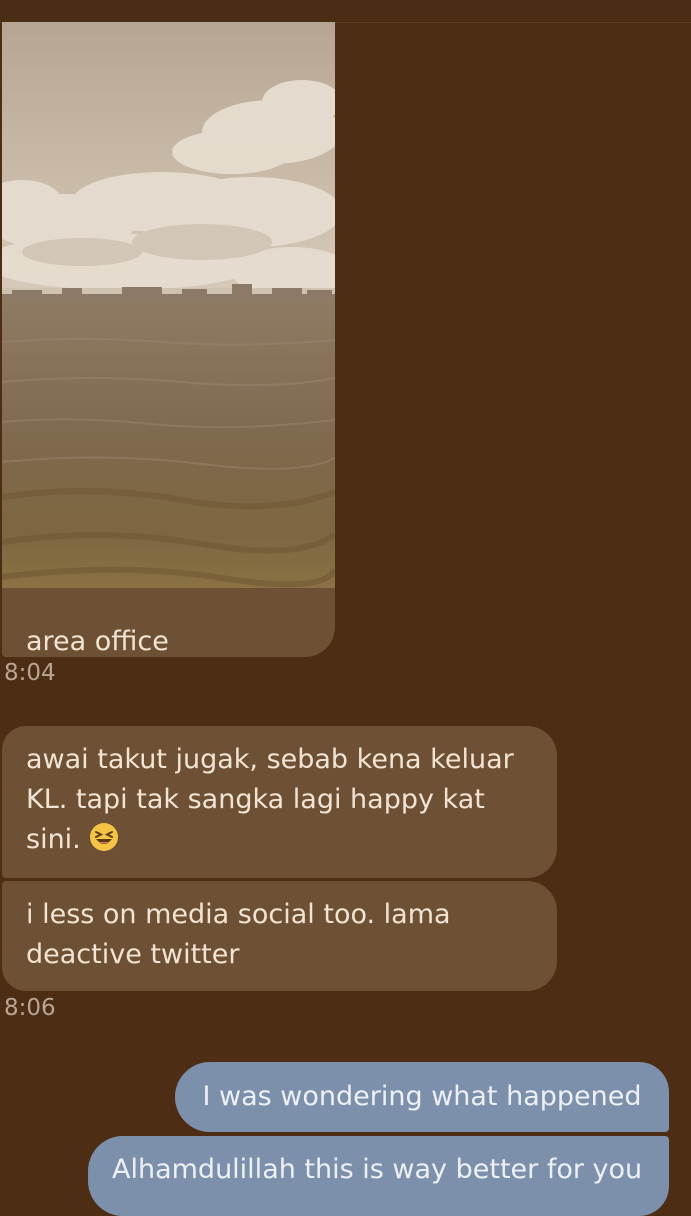  I want to click on message-timestamp: 8:04, so click(30, 673).